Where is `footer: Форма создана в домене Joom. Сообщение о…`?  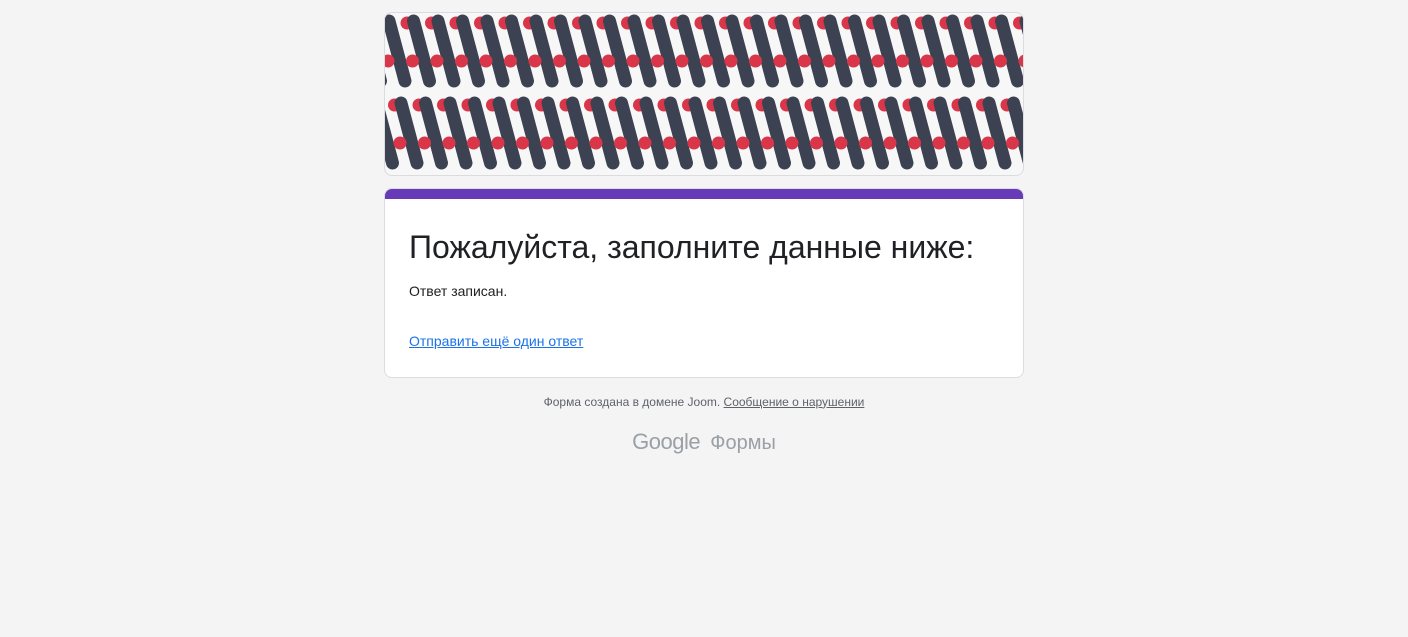 footer: Форма создана в домене Joom. Сообщение о… is located at coordinates (704, 402).